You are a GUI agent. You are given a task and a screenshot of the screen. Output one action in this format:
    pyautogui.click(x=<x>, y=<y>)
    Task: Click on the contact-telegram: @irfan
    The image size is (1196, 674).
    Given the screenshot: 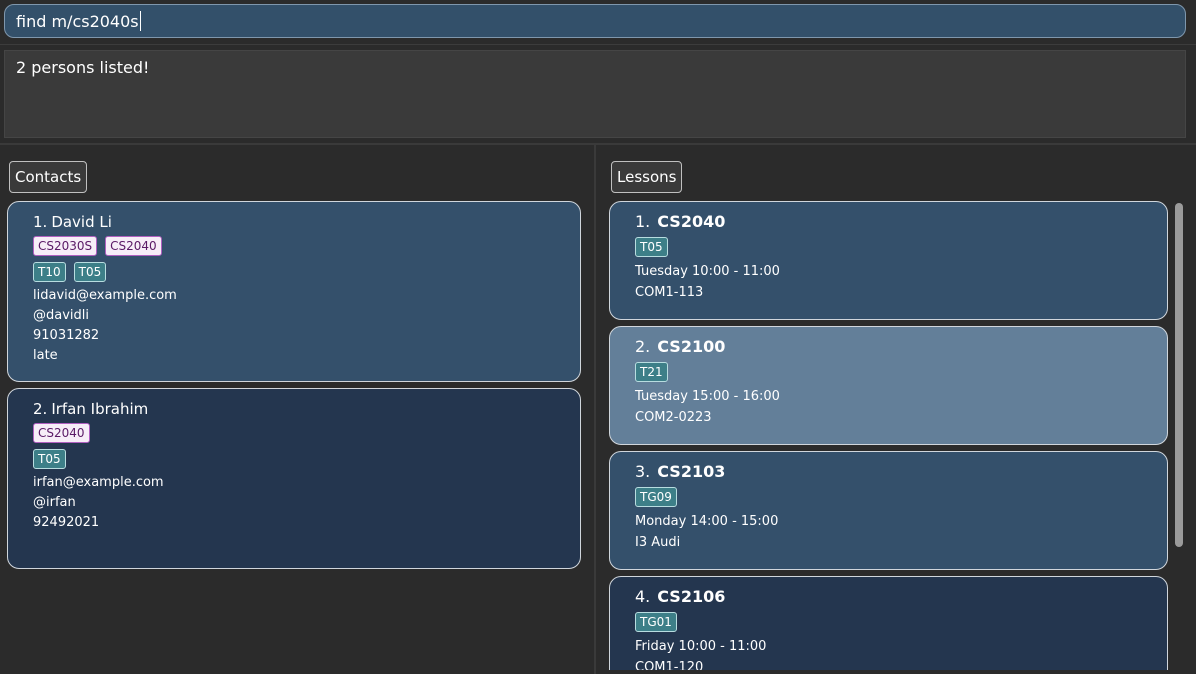 What is the action you would take?
    pyautogui.click(x=54, y=502)
    